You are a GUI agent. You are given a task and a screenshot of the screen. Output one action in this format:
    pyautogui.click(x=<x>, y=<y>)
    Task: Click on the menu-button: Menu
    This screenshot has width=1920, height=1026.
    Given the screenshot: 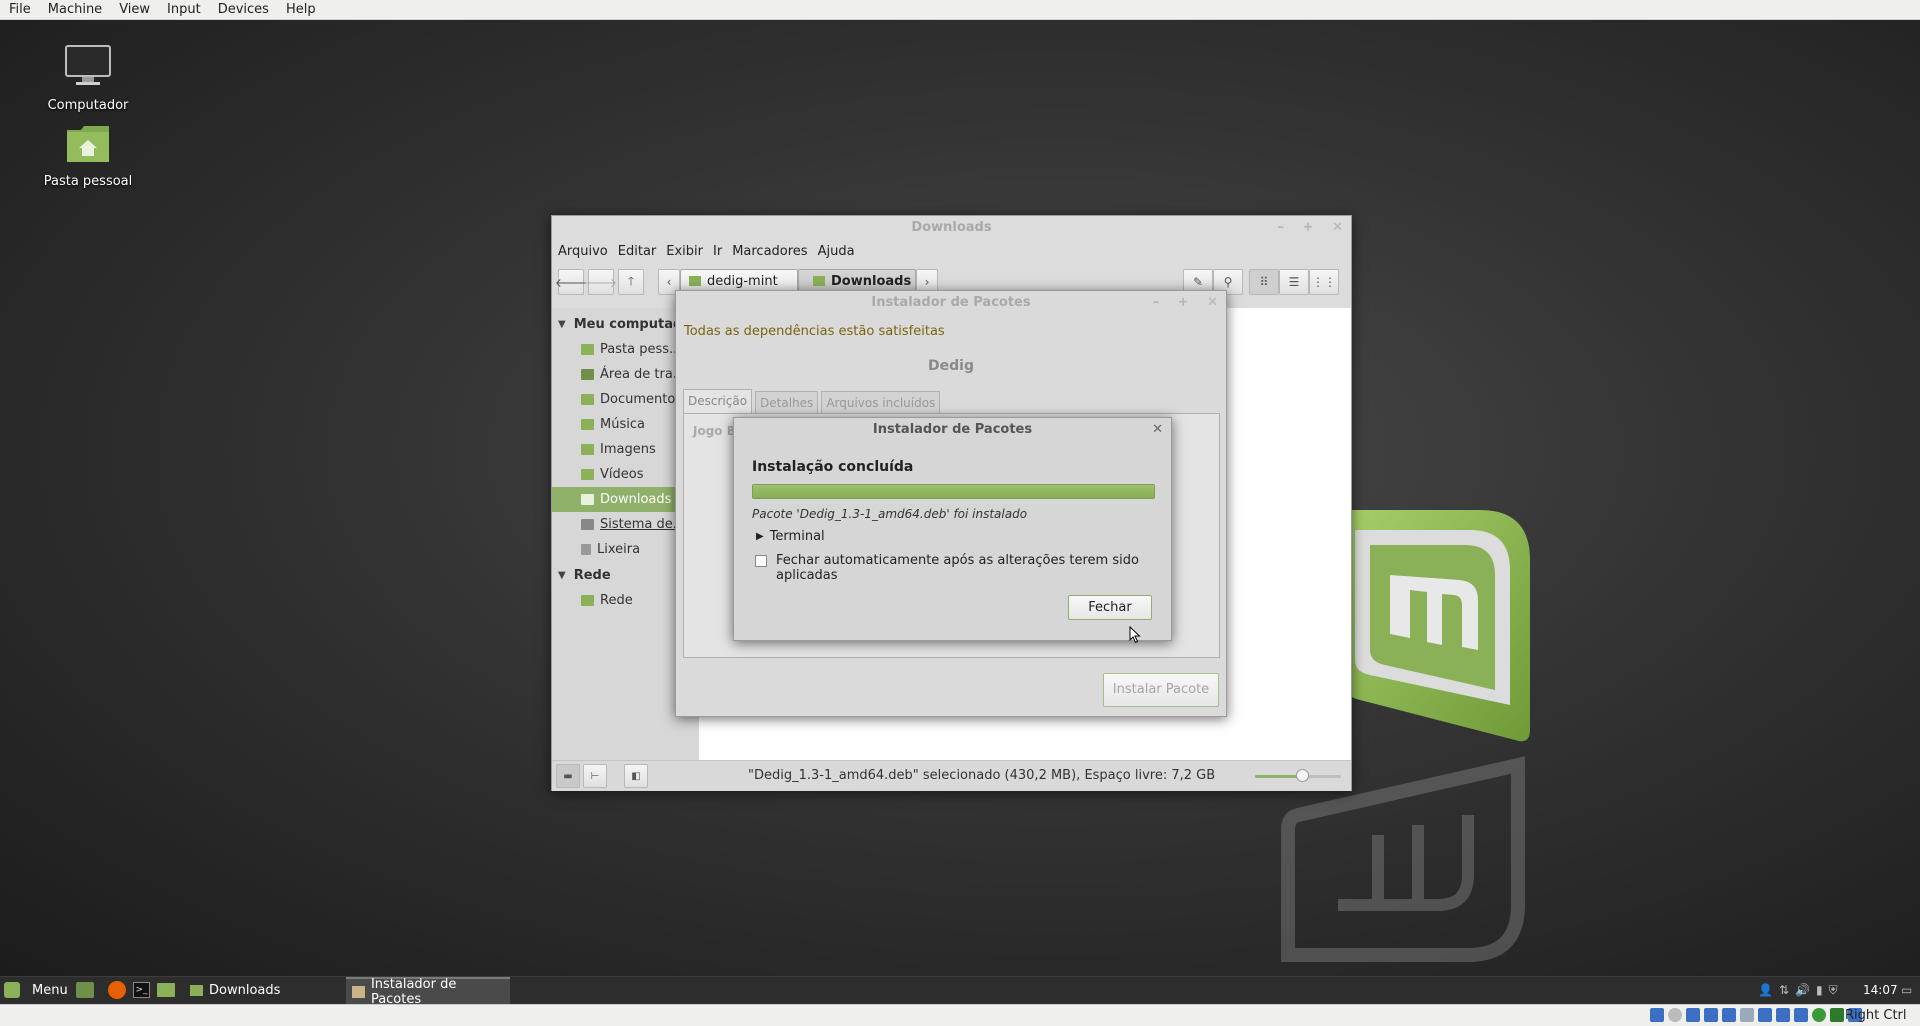 What is the action you would take?
    pyautogui.click(x=36, y=990)
    